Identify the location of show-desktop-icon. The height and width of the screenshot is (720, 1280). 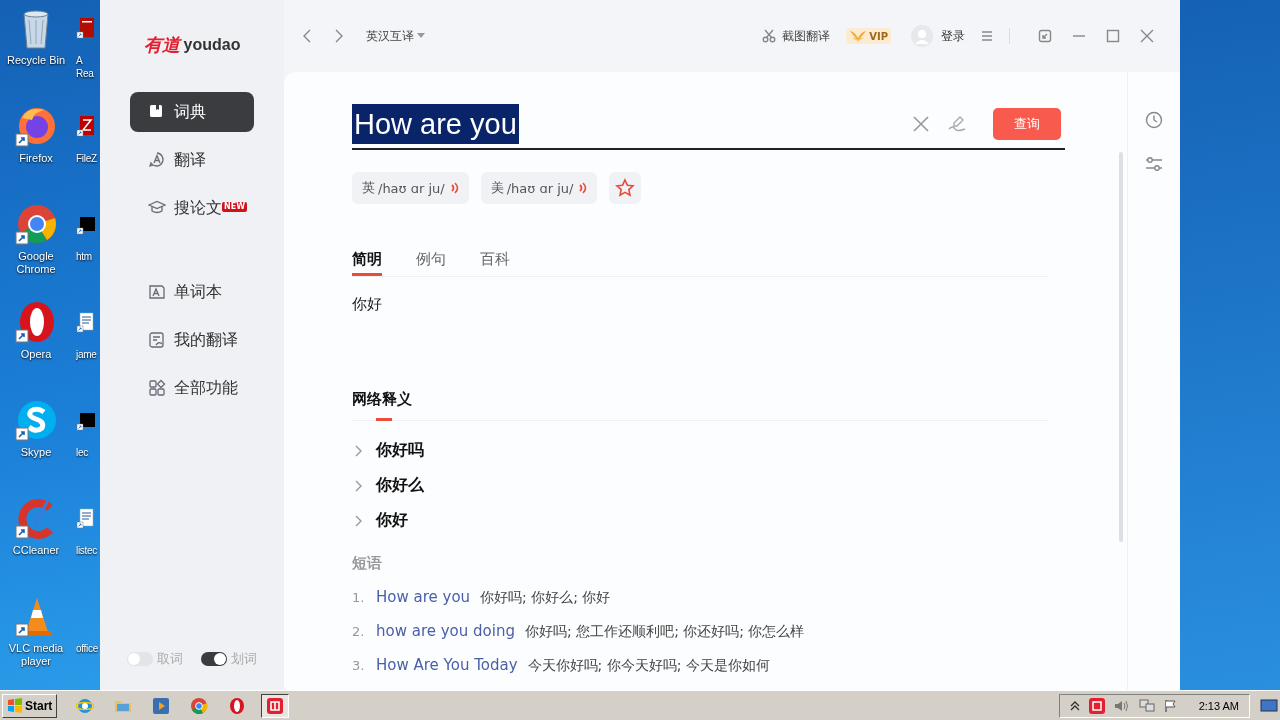
(1269, 705).